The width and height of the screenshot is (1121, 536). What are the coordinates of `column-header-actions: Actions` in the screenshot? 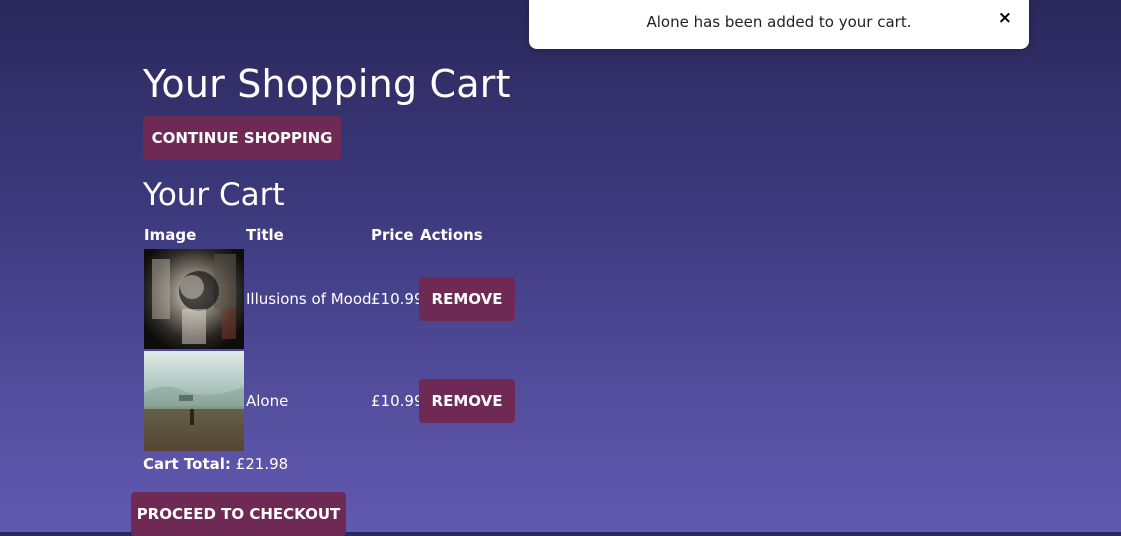 It's located at (451, 235).